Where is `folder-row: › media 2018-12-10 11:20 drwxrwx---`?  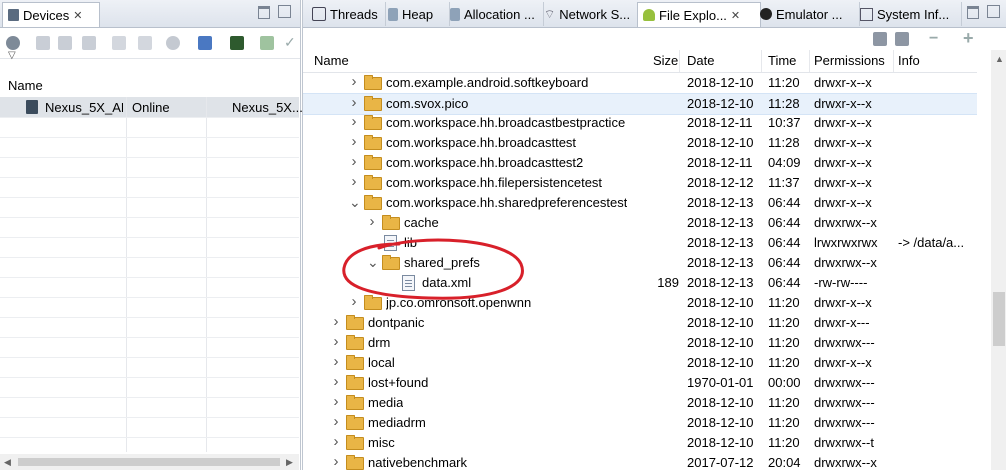
folder-row: › media 2018-12-10 11:20 drwxrwx--- is located at coordinates (640, 403).